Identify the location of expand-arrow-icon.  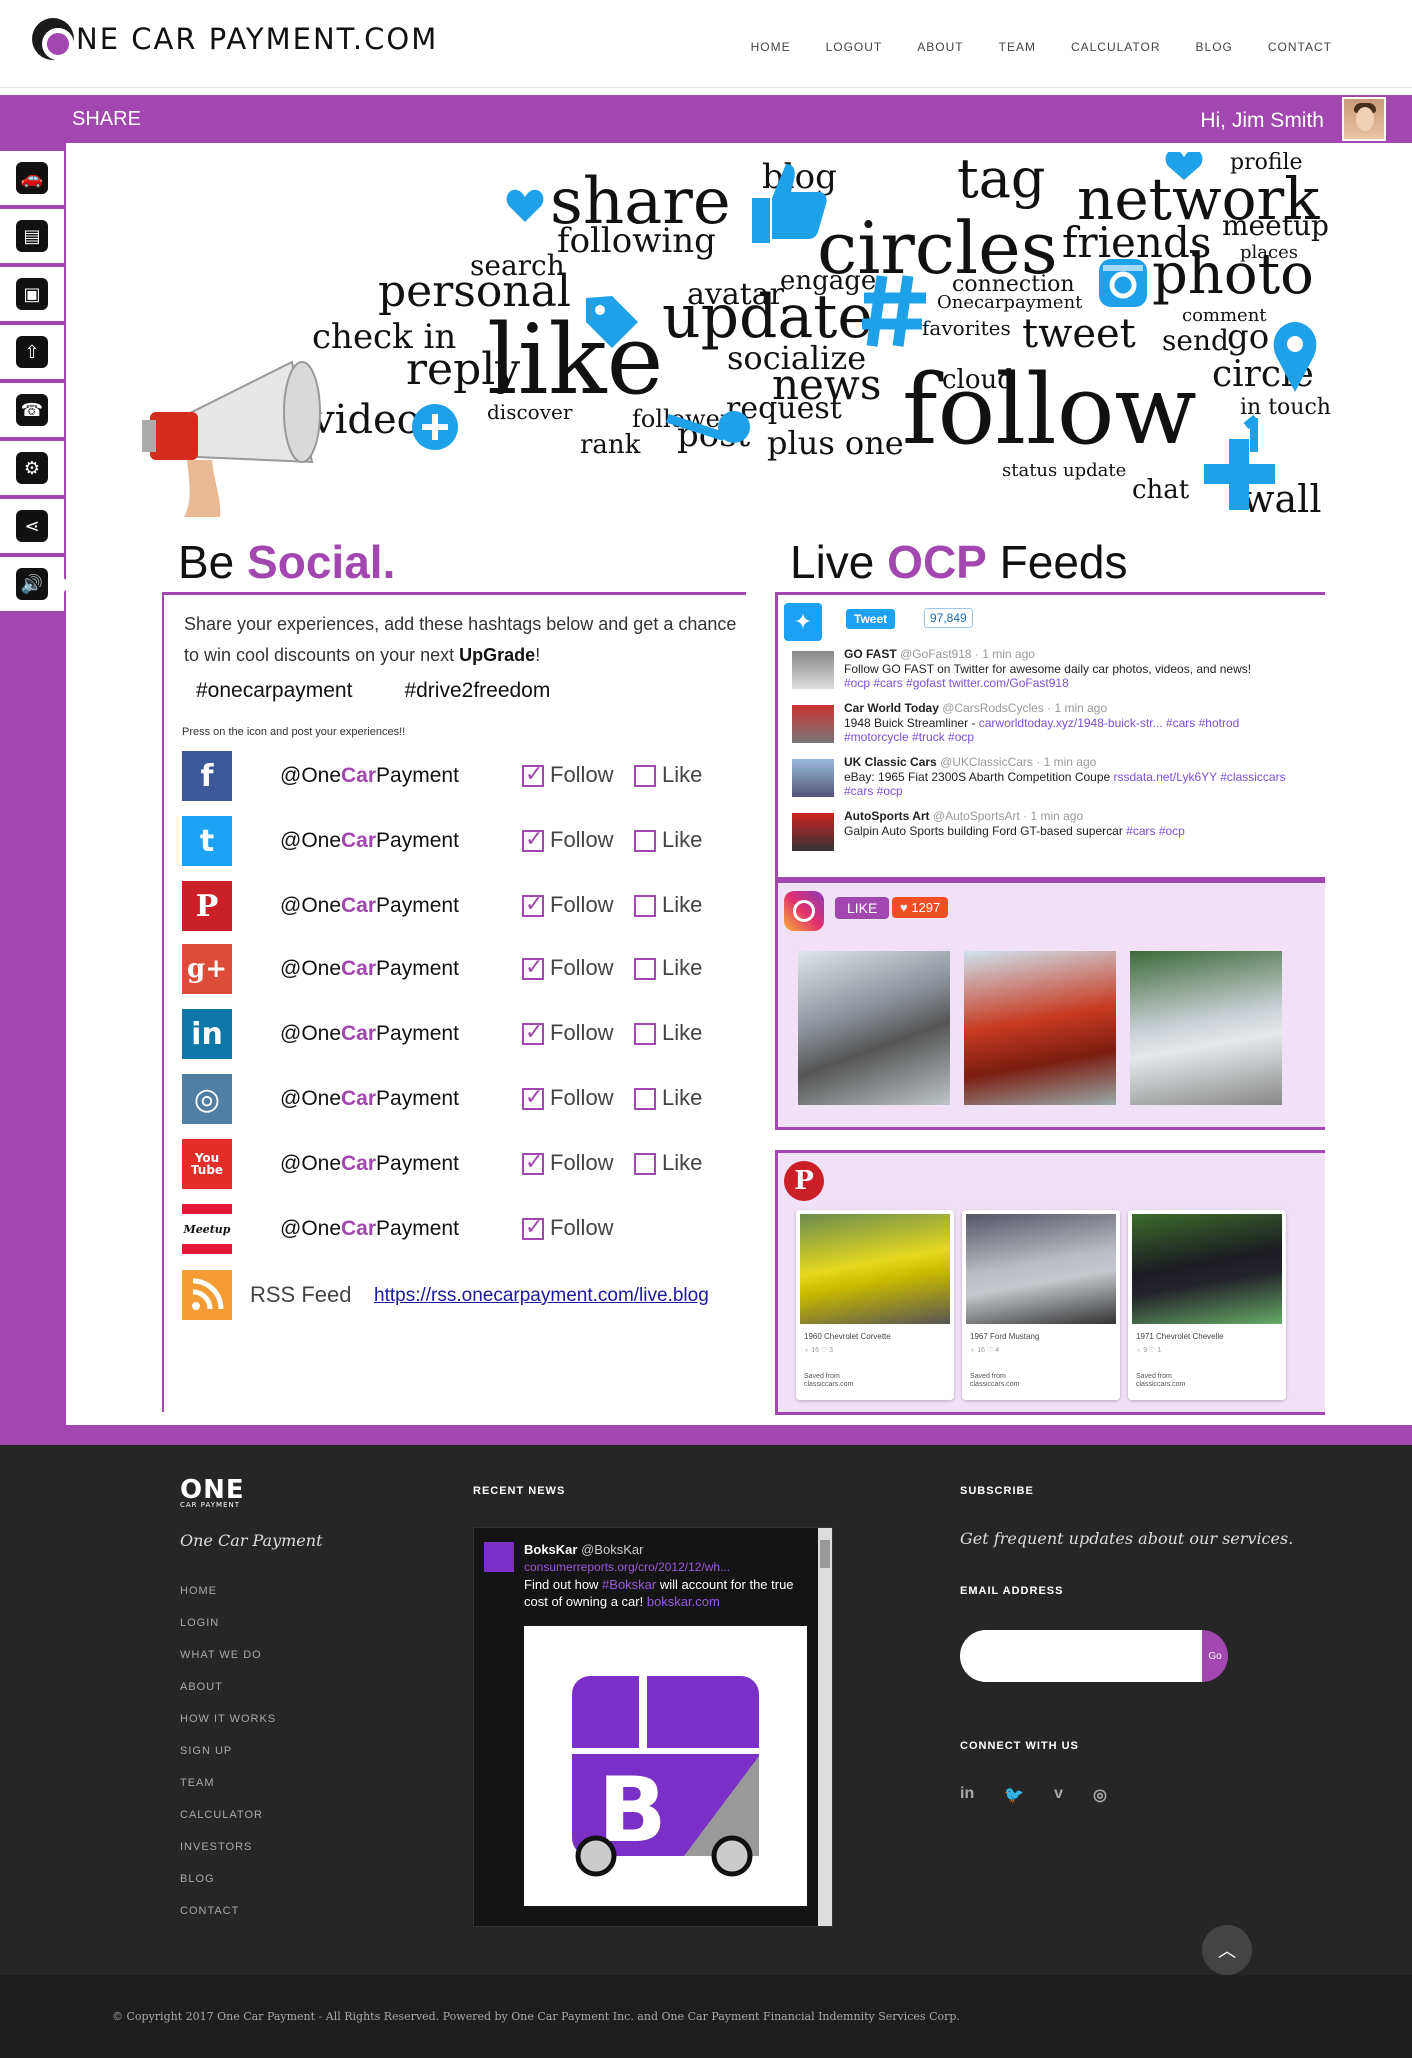
(66, 585).